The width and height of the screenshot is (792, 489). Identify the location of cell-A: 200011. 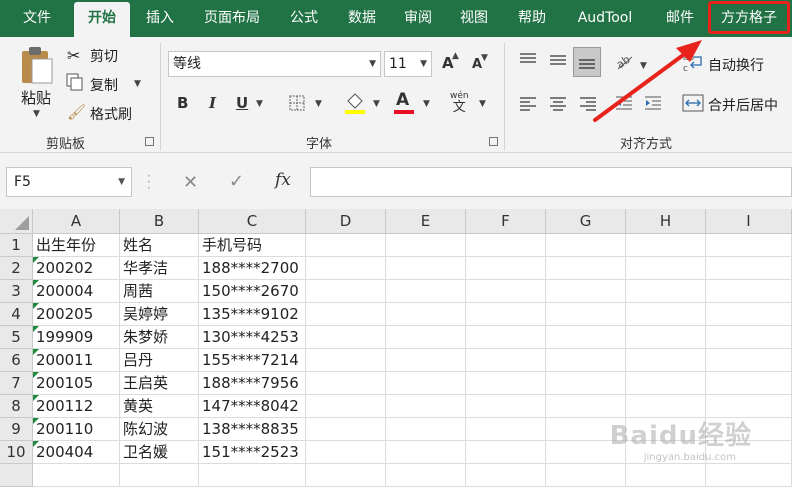
(76, 360).